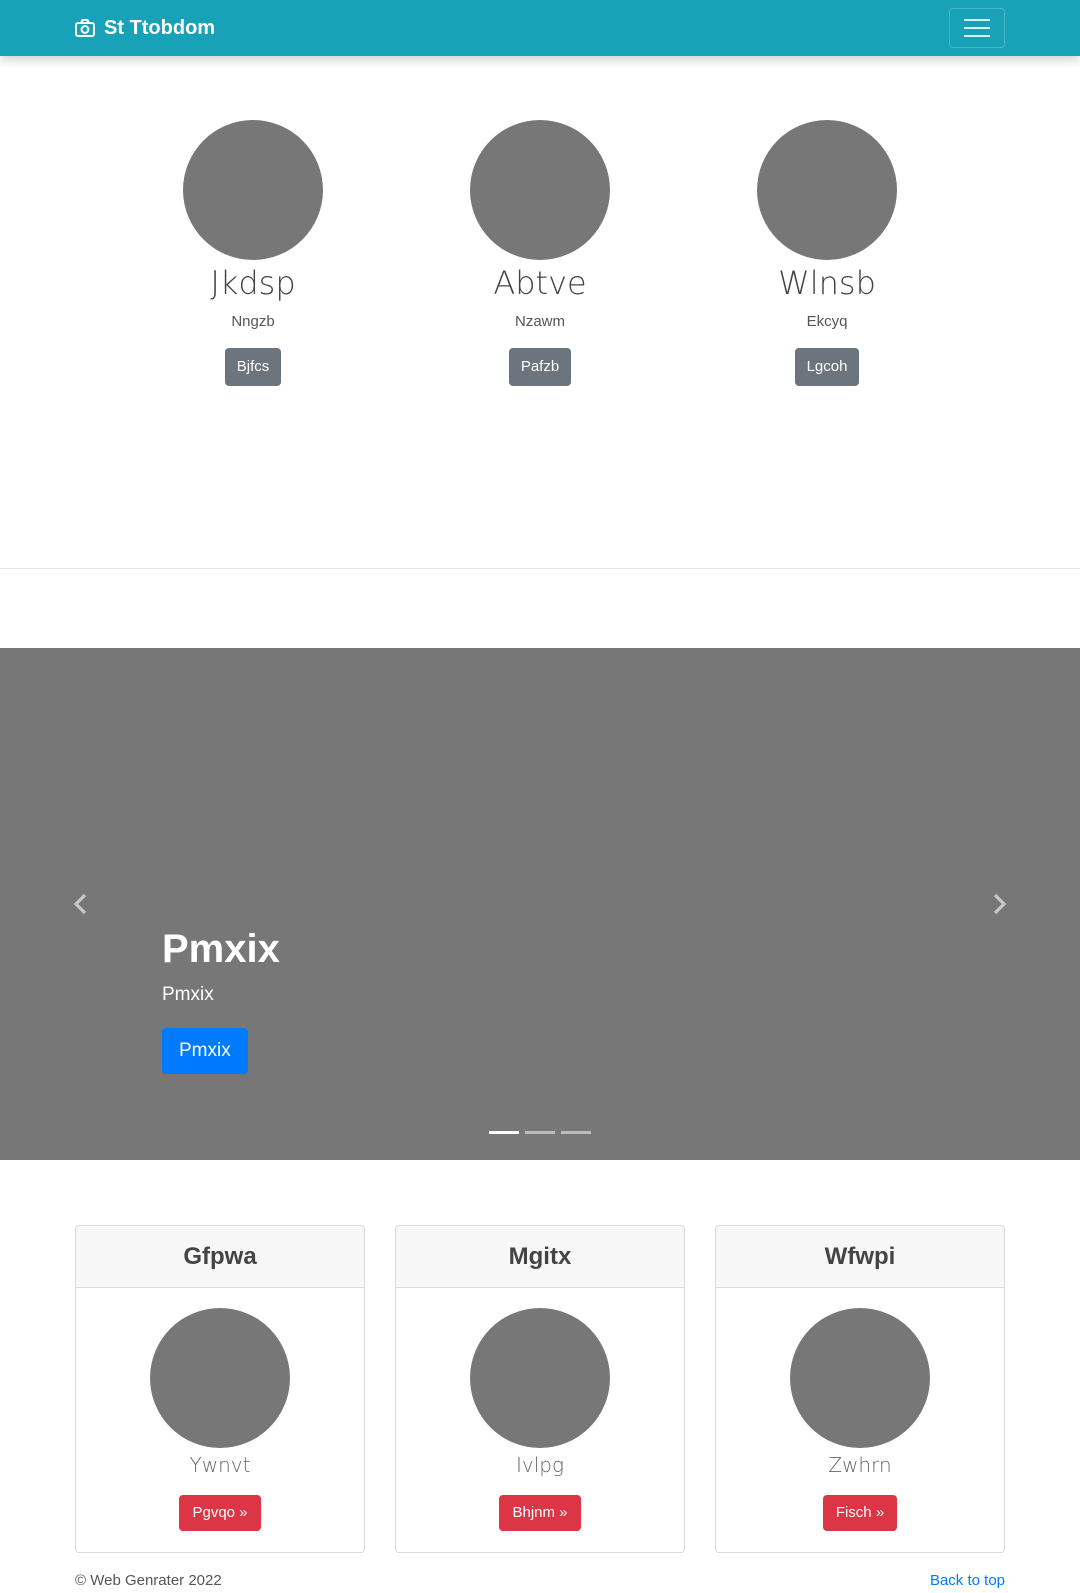 The image size is (1080, 1593). What do you see at coordinates (220, 1257) in the screenshot?
I see `card-header: Gfpwa` at bounding box center [220, 1257].